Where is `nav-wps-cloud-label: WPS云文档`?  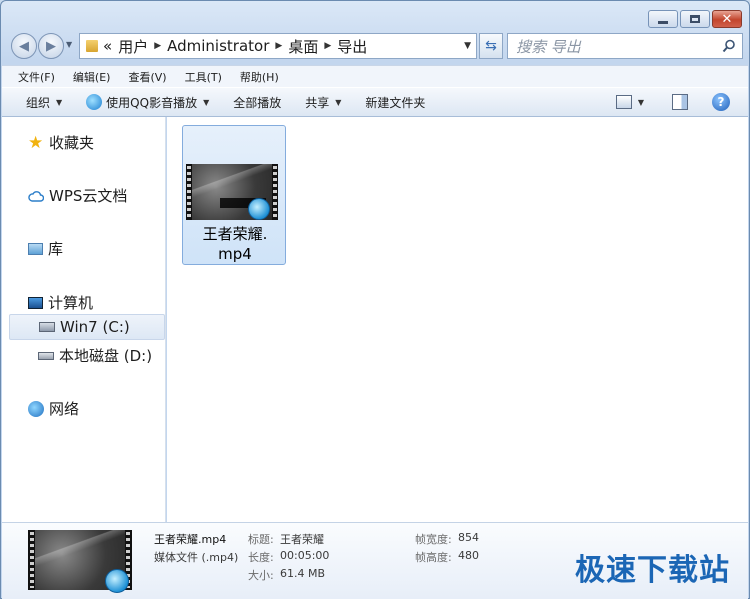
nav-wps-cloud-label: WPS云文档 is located at coordinates (88, 196).